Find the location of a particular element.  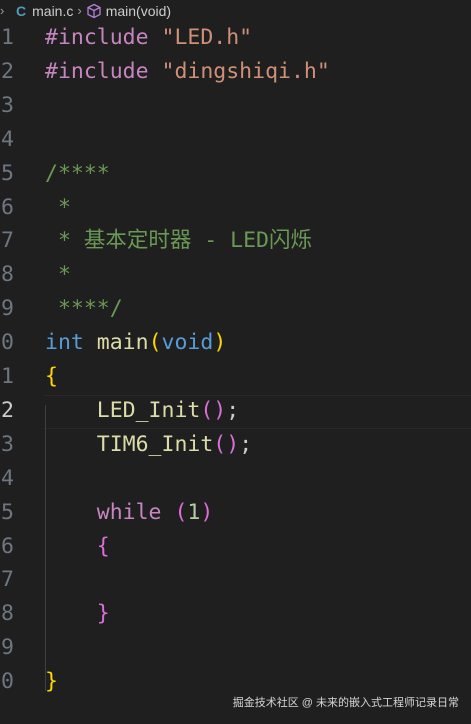

breadcrumb-symbol: main(void) is located at coordinates (138, 11).